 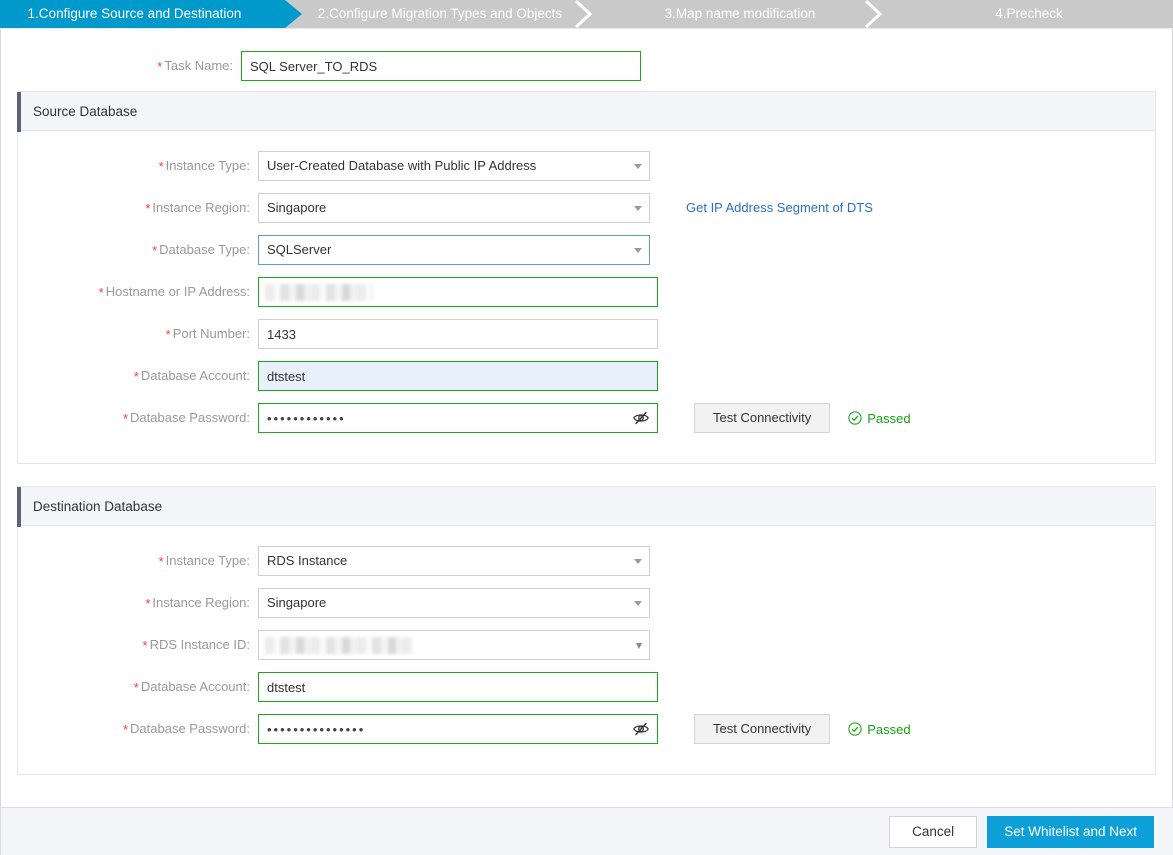 What do you see at coordinates (297, 602) in the screenshot?
I see `destination-instance-region-value: Singapore` at bounding box center [297, 602].